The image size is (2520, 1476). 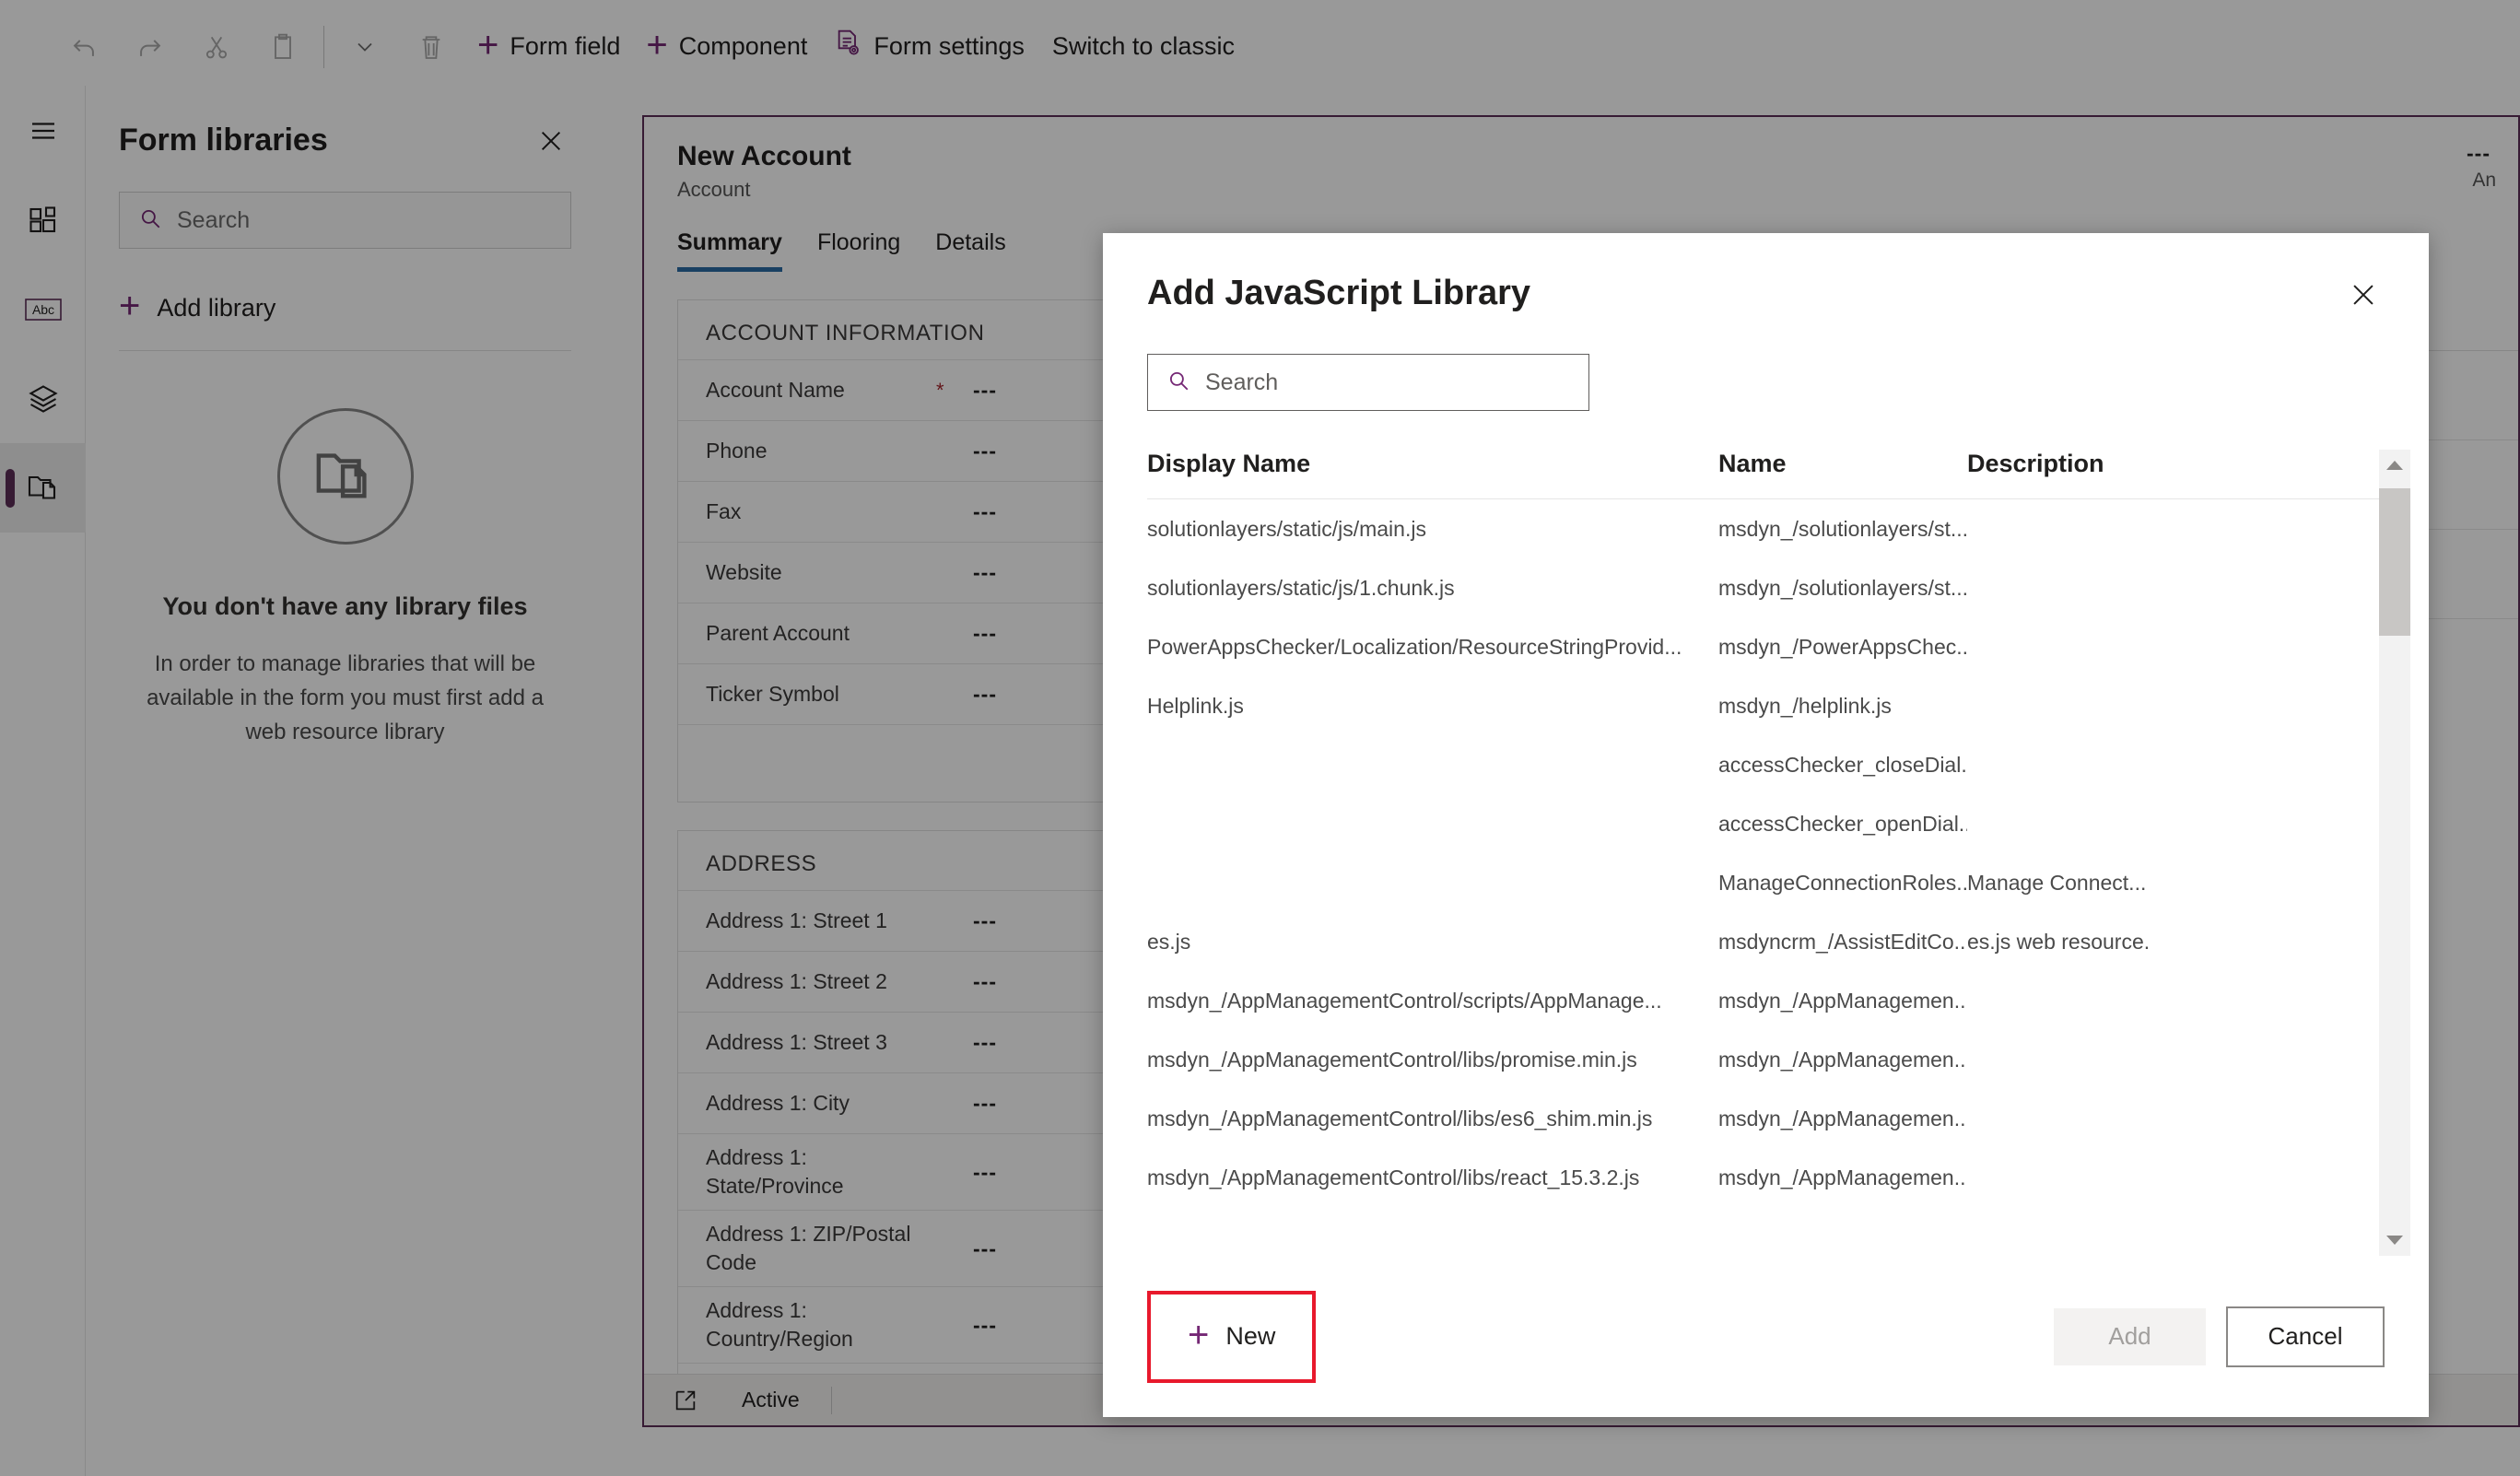 I want to click on scroll-down-icon, so click(x=2394, y=1240).